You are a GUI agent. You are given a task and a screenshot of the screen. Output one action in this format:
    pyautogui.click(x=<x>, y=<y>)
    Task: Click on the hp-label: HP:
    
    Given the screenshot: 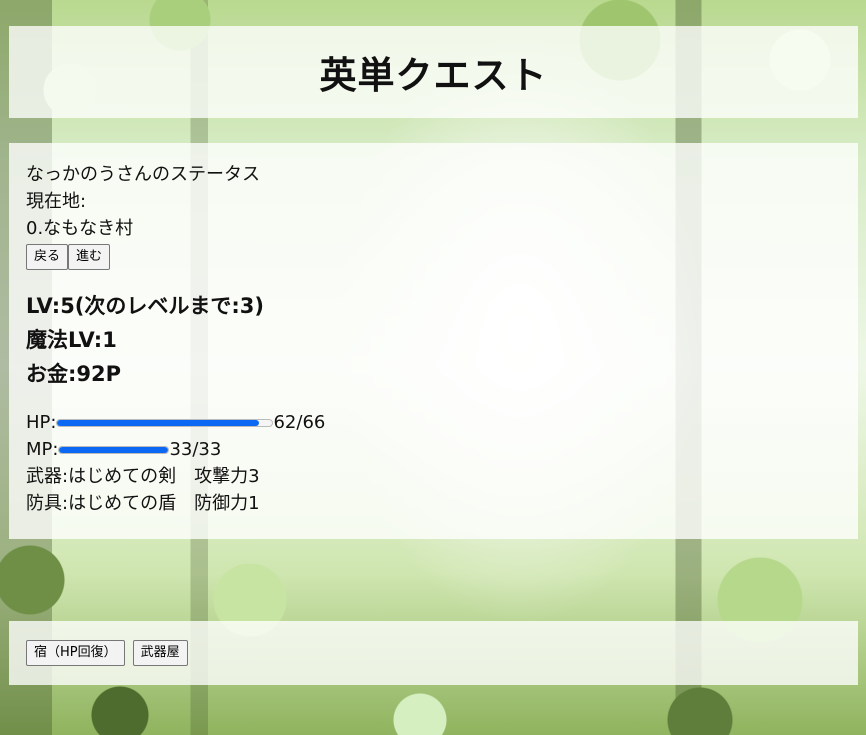 What is the action you would take?
    pyautogui.click(x=41, y=422)
    